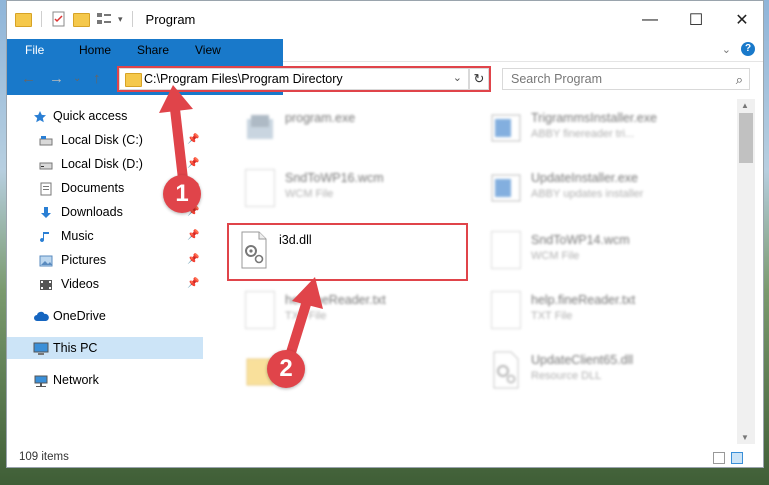  Describe the element at coordinates (260, 127) in the screenshot. I see `exe-icon` at that location.